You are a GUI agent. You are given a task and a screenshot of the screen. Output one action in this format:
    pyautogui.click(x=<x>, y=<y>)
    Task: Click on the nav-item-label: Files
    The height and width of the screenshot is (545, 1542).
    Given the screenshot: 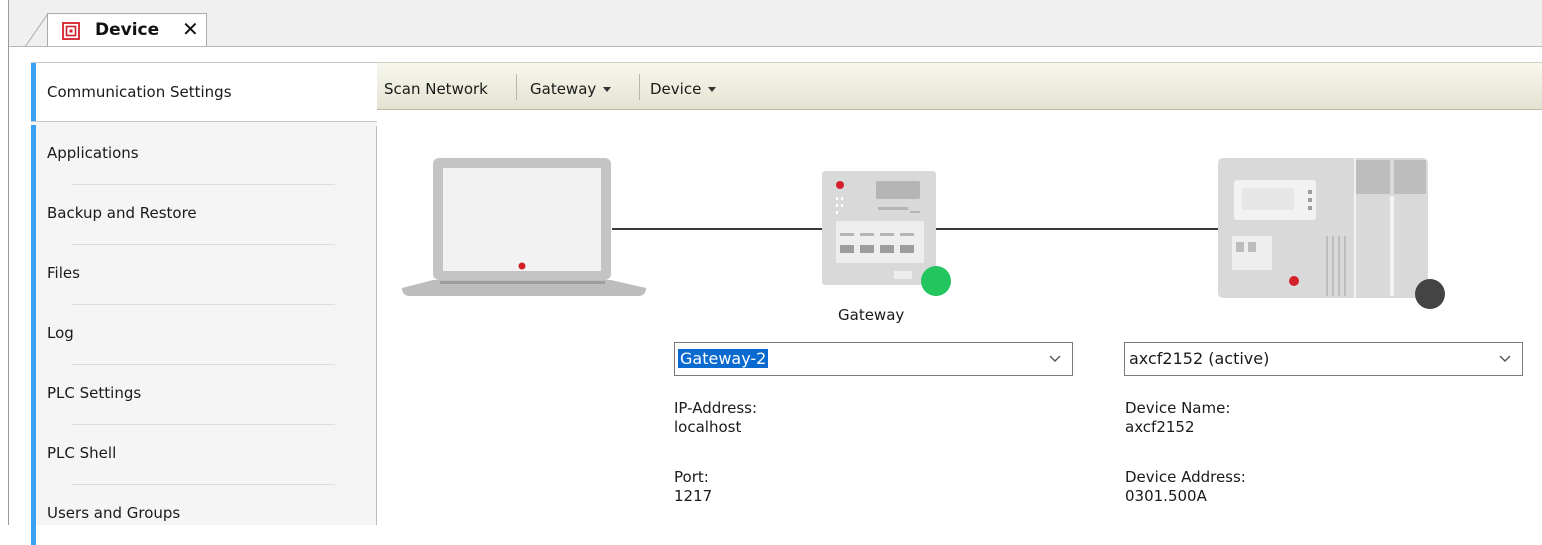 What is the action you would take?
    pyautogui.click(x=63, y=273)
    